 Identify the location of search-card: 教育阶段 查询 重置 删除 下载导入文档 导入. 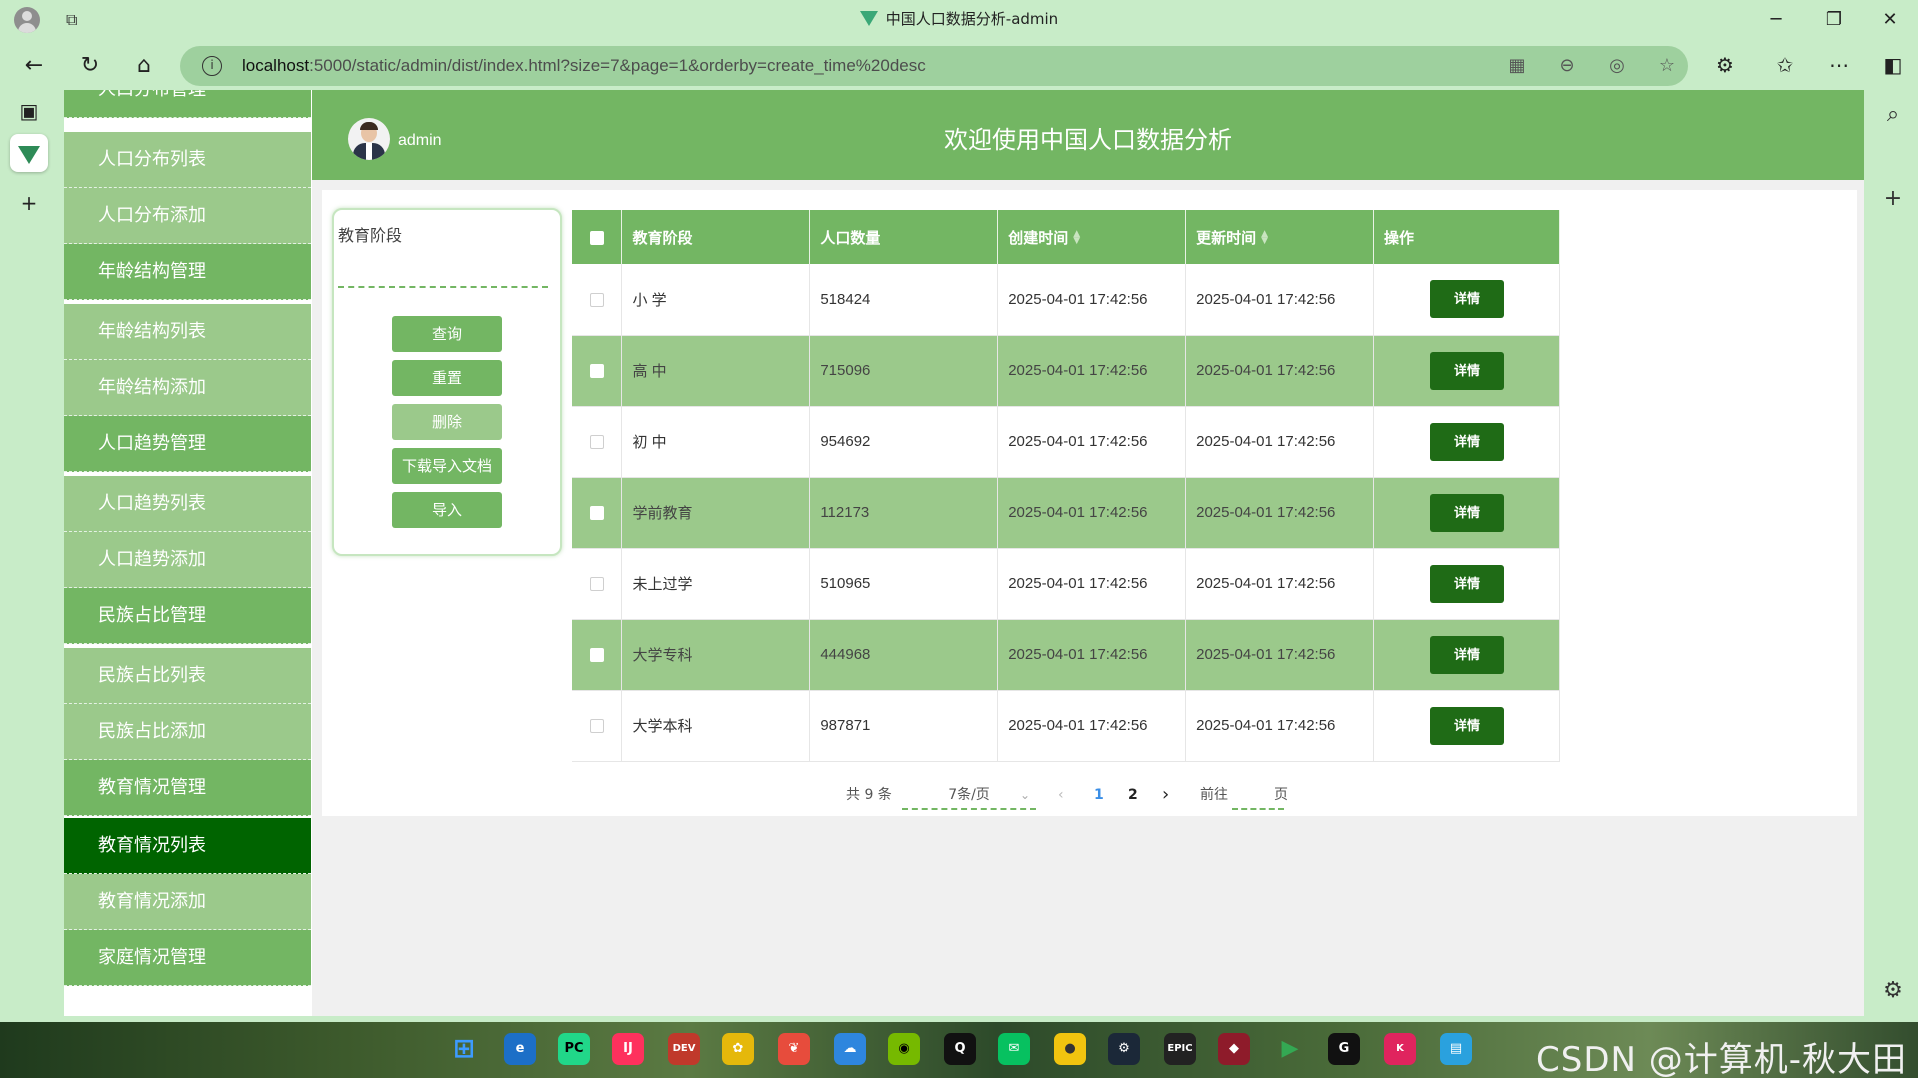
(447, 382).